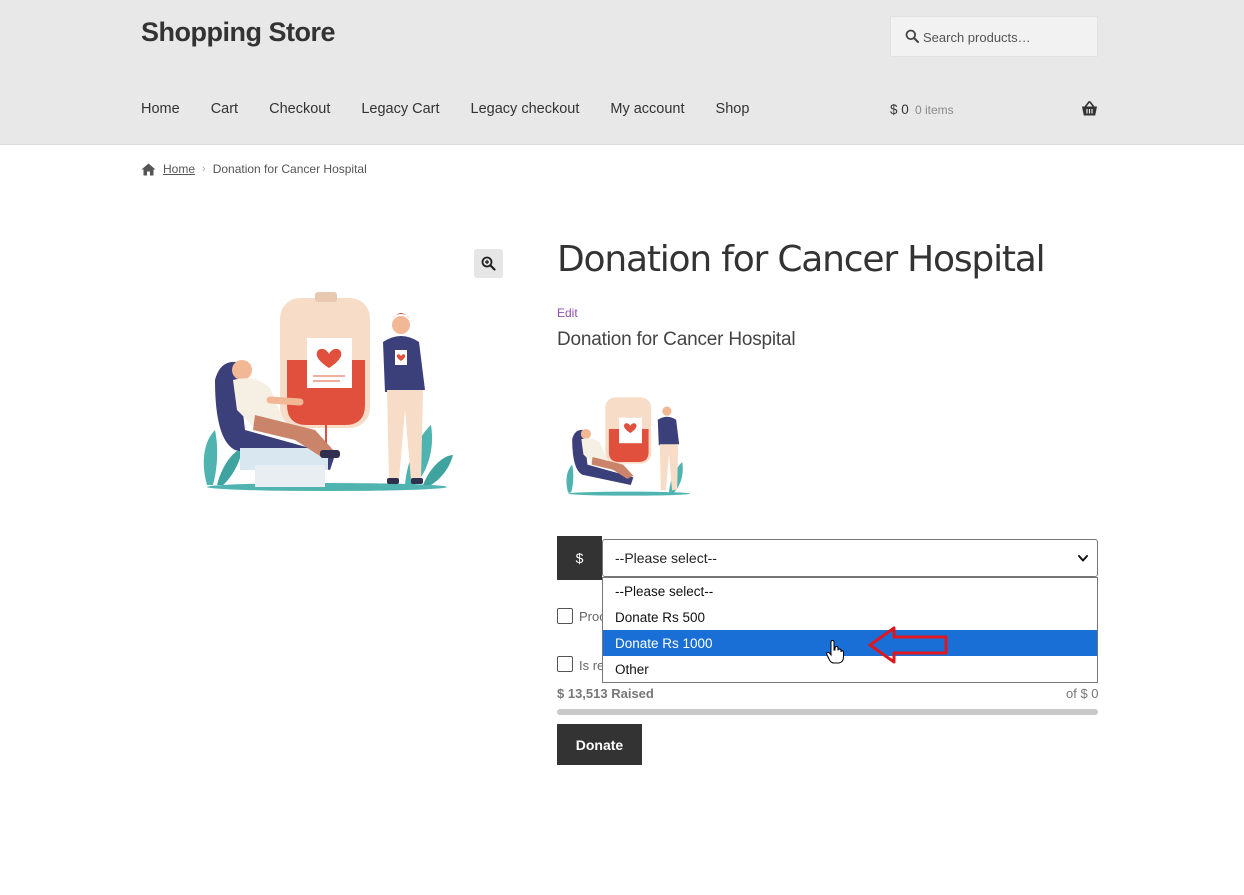 The image size is (1244, 895). Describe the element at coordinates (148, 169) in the screenshot. I see `home-icon` at that location.